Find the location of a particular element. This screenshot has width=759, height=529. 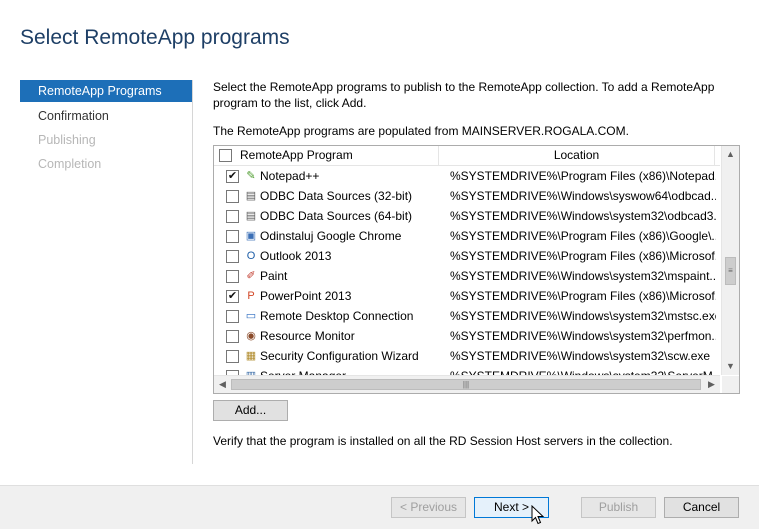

nav-divider is located at coordinates (192, 272).